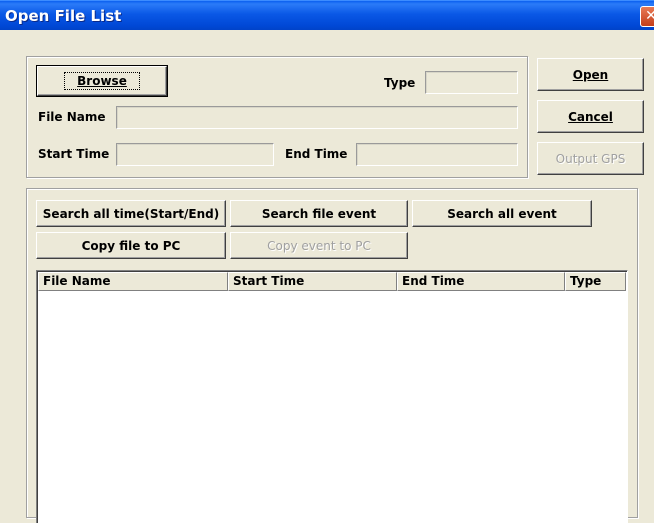  I want to click on output-gps-label: Output GPS, so click(590, 158).